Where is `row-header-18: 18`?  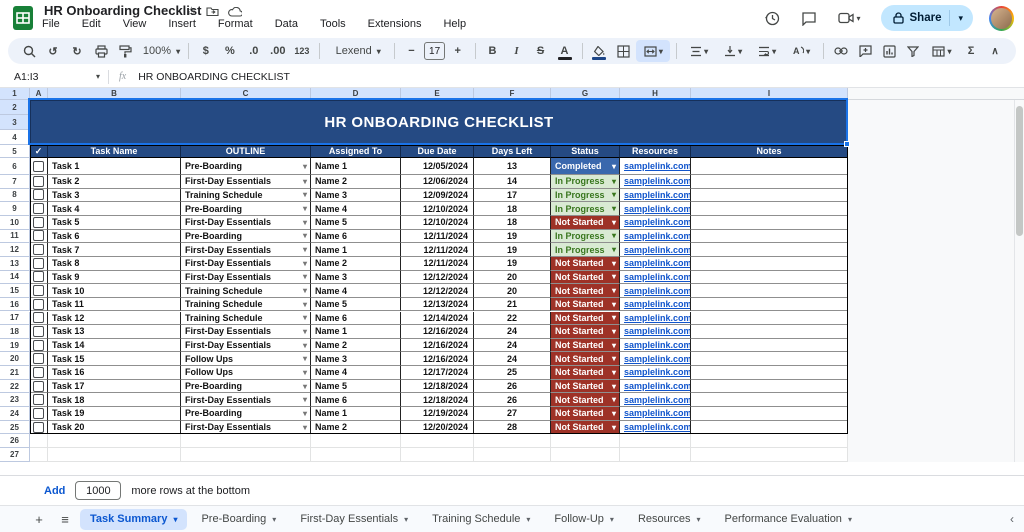 row-header-18: 18 is located at coordinates (15, 332).